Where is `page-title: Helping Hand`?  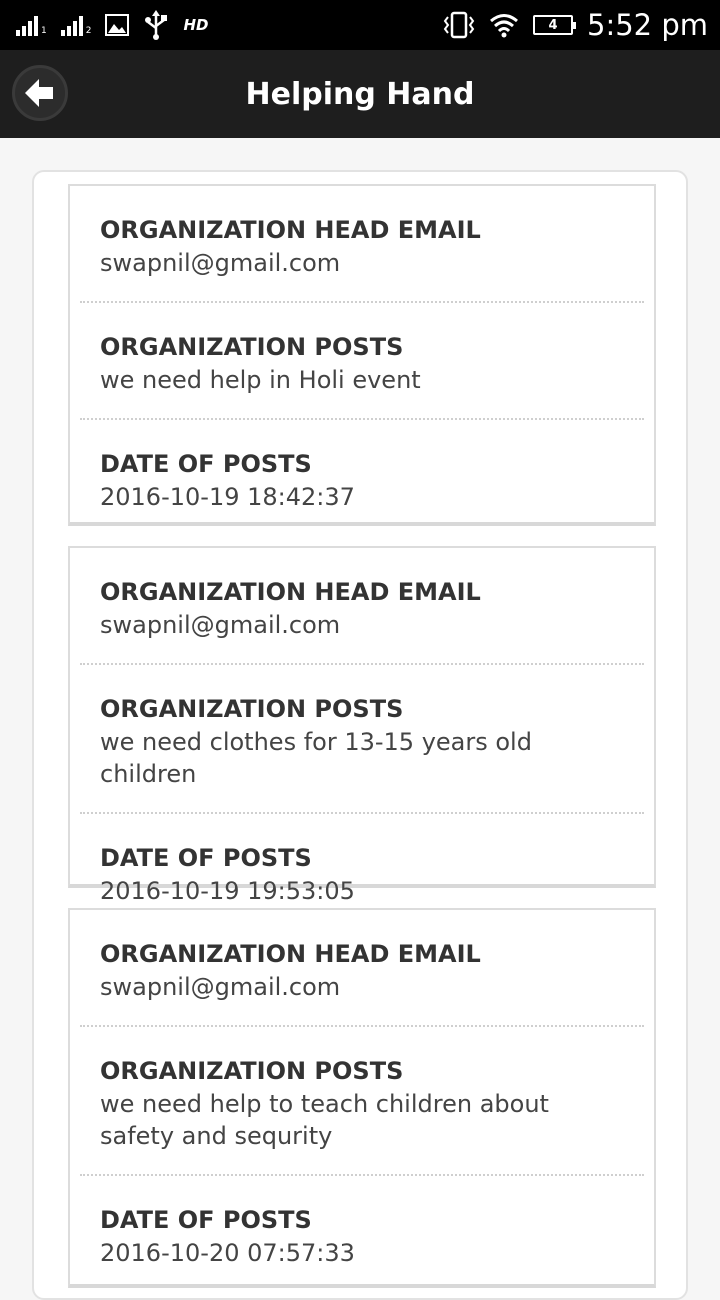 page-title: Helping Hand is located at coordinates (360, 94).